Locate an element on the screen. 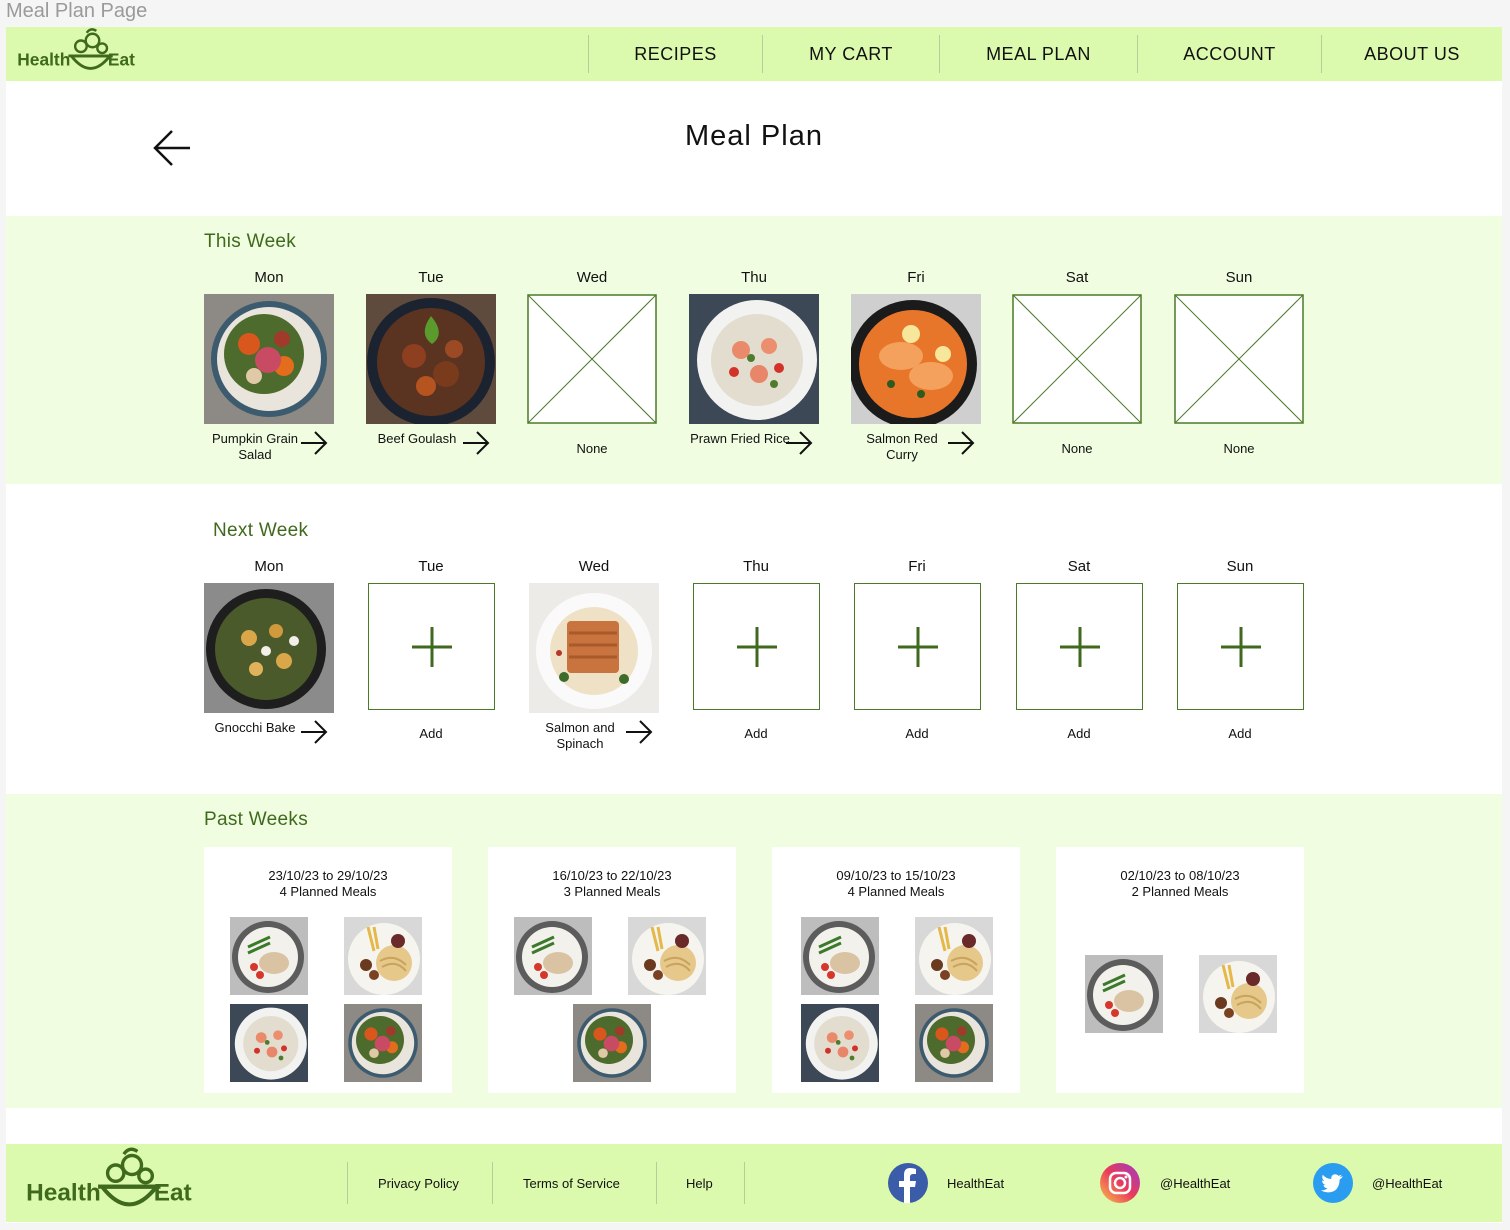 The image size is (1510, 1230). past-week-range: 23/10/23 to 29/10/23 is located at coordinates (328, 875).